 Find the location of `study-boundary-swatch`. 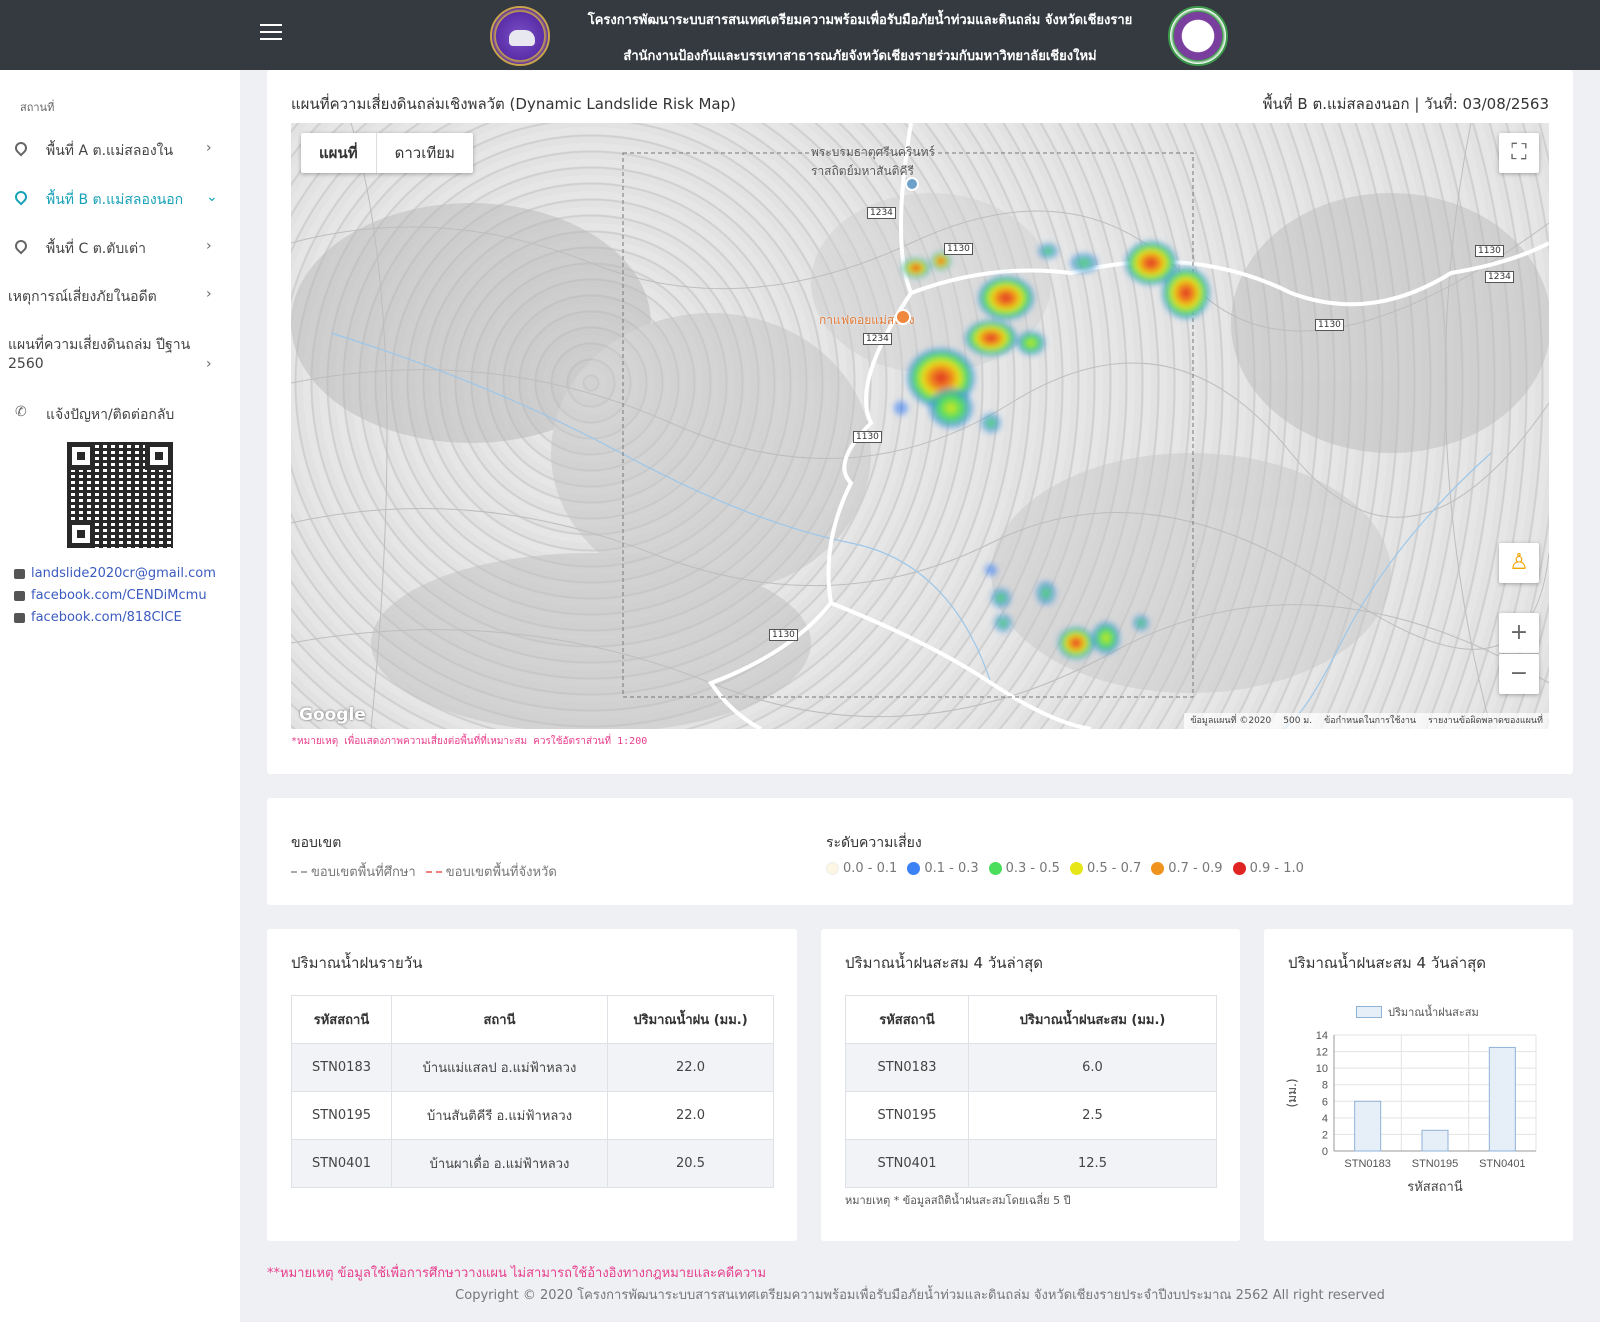

study-boundary-swatch is located at coordinates (299, 871).